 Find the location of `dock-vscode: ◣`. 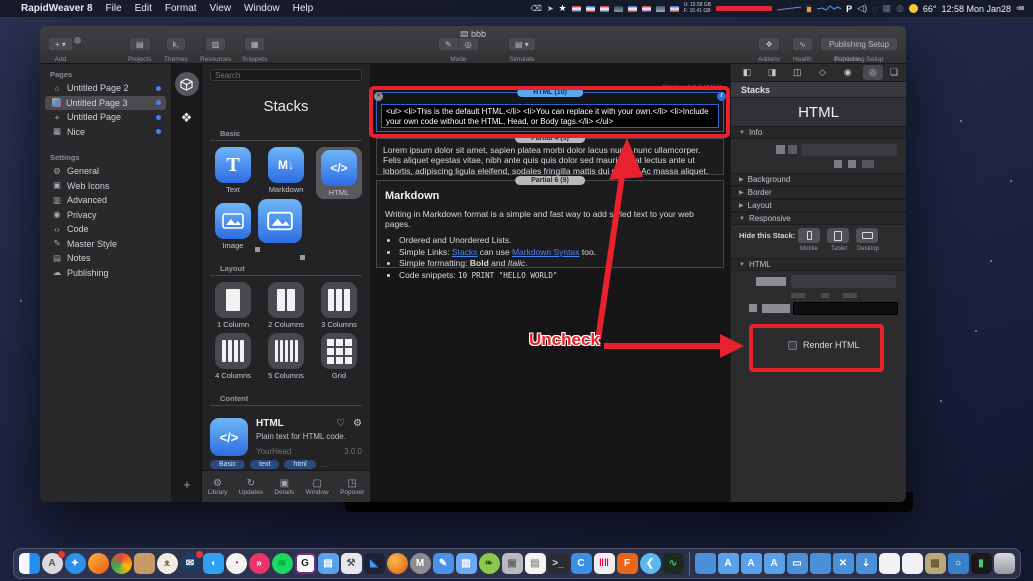

dock-vscode: ◣ is located at coordinates (374, 563).